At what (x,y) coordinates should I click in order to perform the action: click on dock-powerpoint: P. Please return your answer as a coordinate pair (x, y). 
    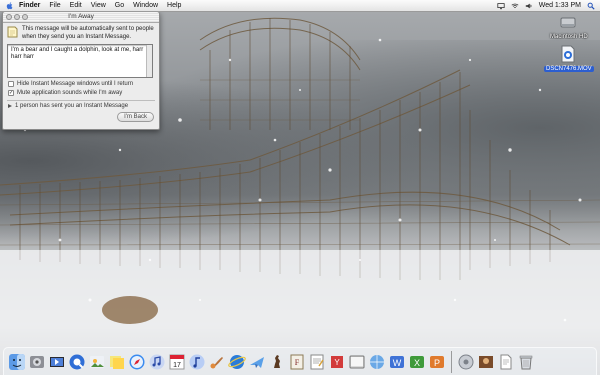
    Looking at the image, I should click on (437, 362).